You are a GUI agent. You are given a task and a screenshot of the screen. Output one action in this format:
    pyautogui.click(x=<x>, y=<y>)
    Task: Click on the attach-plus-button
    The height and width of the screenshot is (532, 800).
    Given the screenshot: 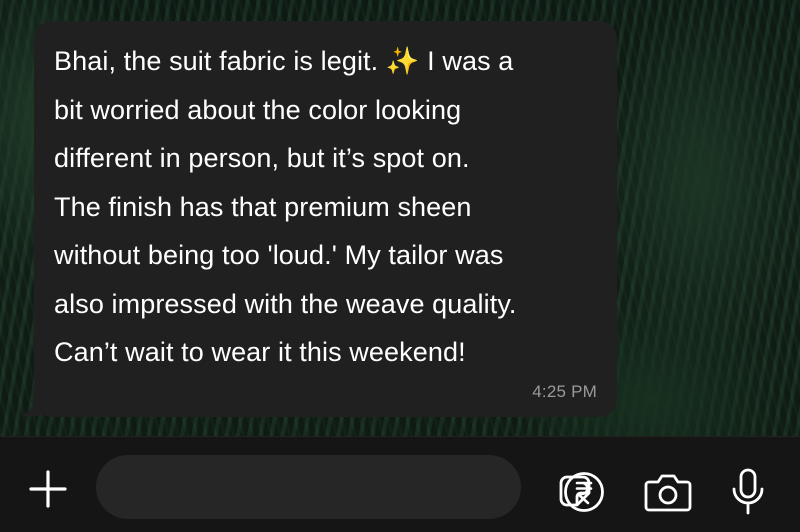 What is the action you would take?
    pyautogui.click(x=48, y=489)
    